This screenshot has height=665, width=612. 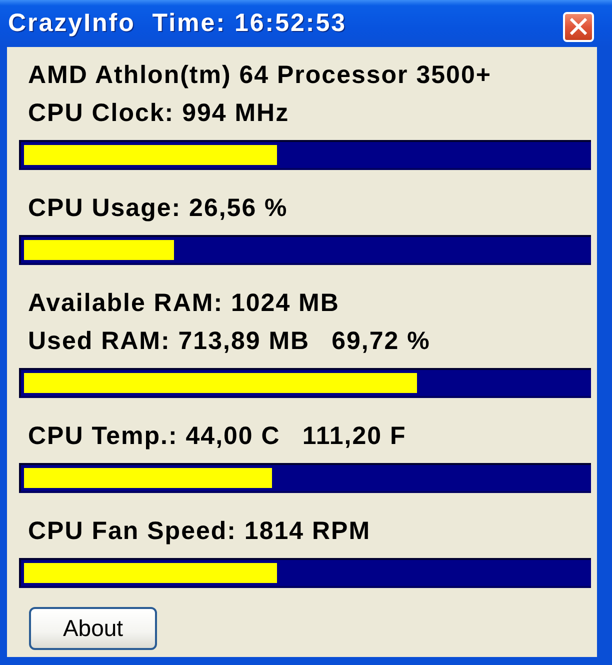 What do you see at coordinates (177, 23) in the screenshot?
I see `window-title: CrazyInfo Time: 16:52:53` at bounding box center [177, 23].